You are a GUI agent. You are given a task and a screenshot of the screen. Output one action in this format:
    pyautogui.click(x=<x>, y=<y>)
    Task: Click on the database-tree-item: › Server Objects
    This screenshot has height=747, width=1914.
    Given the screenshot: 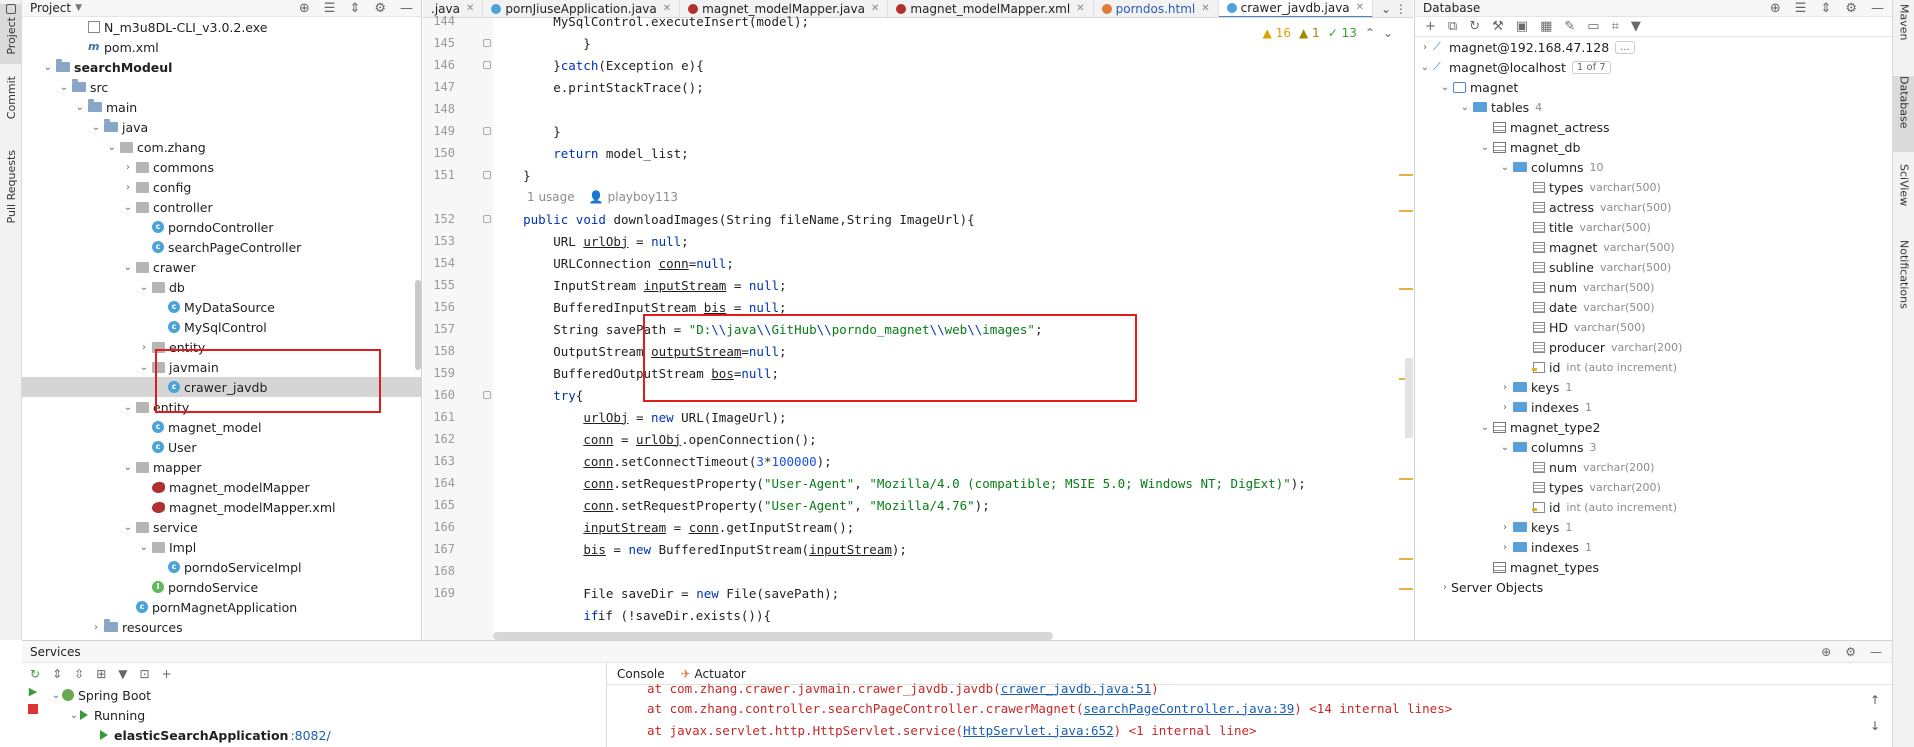 What is the action you would take?
    pyautogui.click(x=1653, y=587)
    